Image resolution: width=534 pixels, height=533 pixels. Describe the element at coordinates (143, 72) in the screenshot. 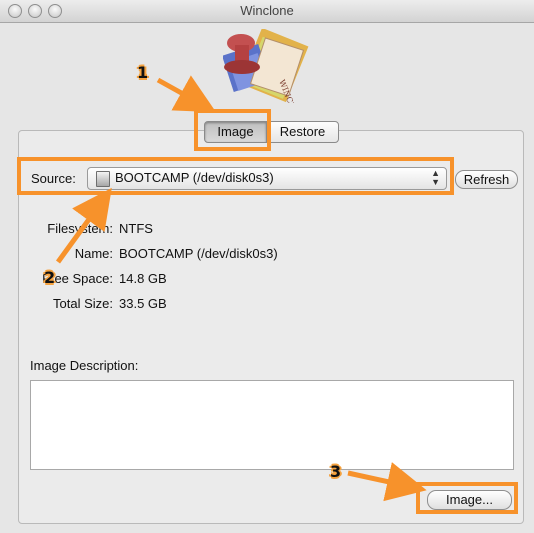

I see `marker-1: 1` at that location.